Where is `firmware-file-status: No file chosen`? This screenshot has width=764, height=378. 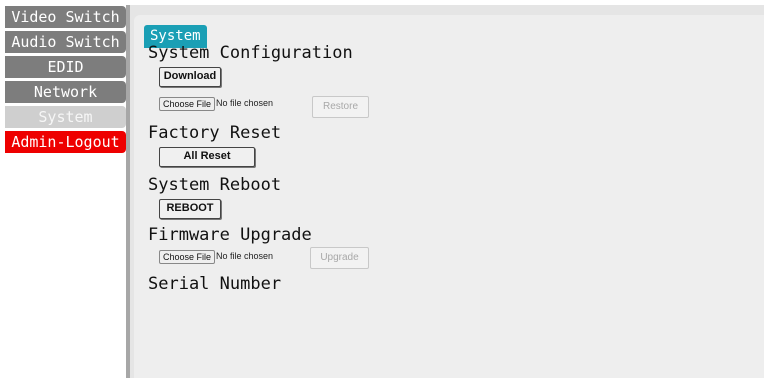 firmware-file-status: No file chosen is located at coordinates (245, 256).